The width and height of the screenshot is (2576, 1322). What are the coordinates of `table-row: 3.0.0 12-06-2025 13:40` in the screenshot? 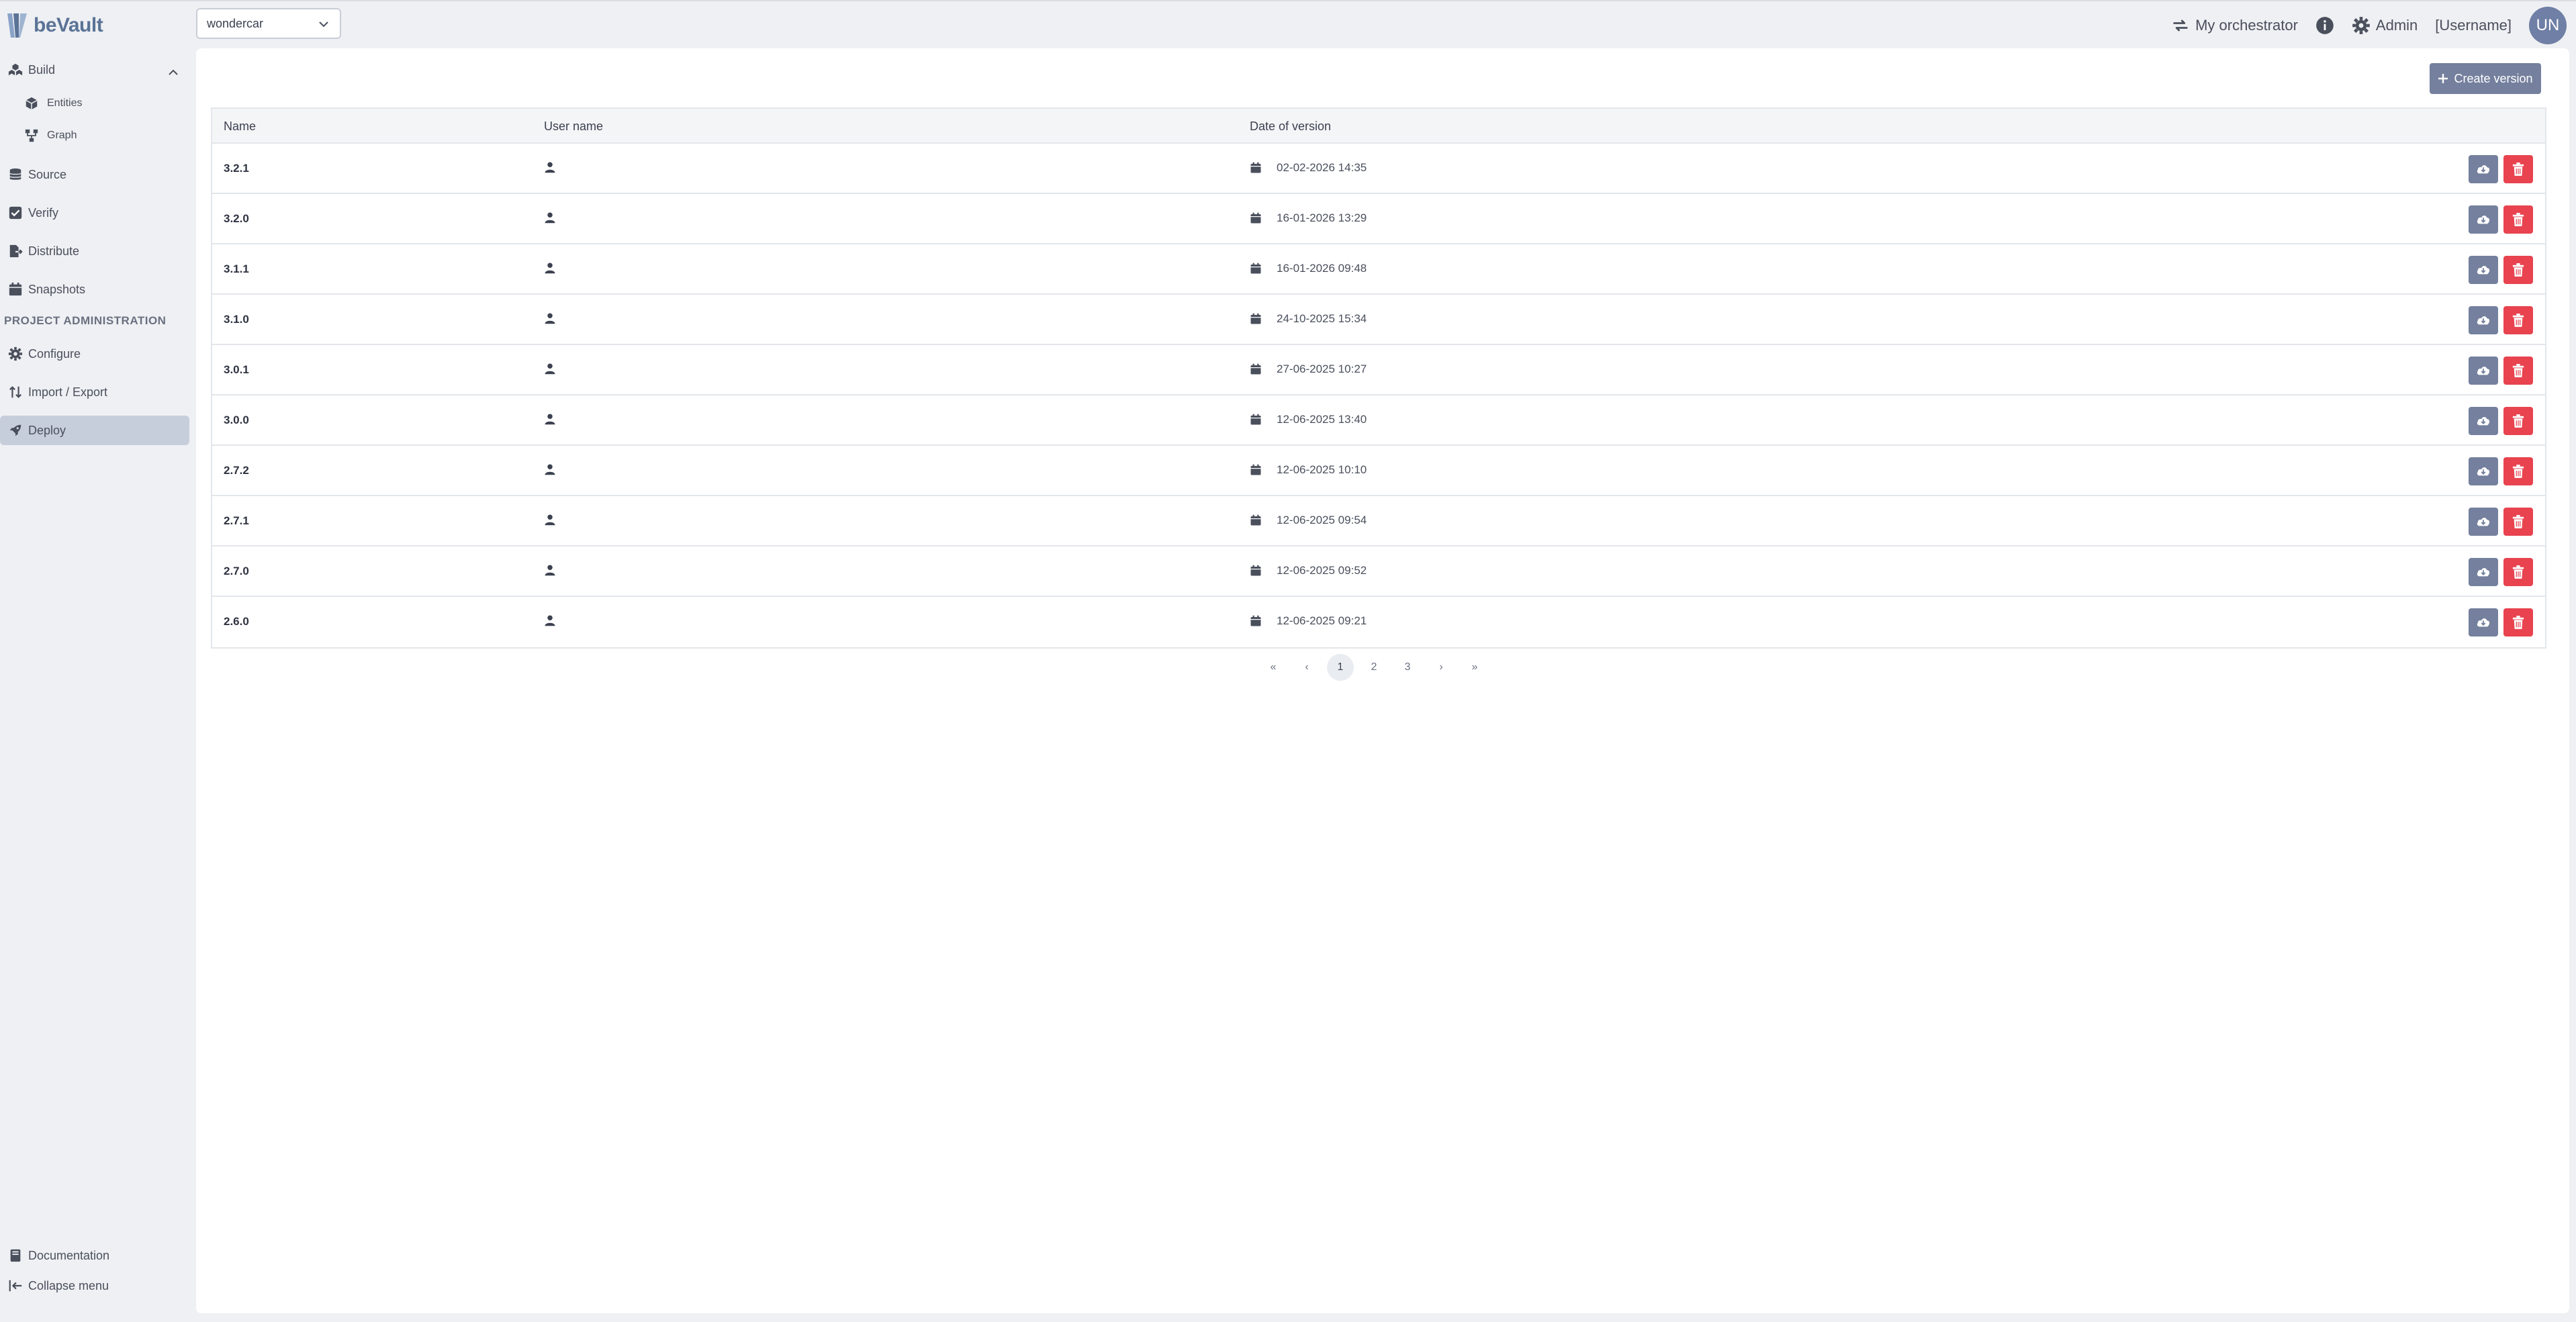 It's located at (1378, 420).